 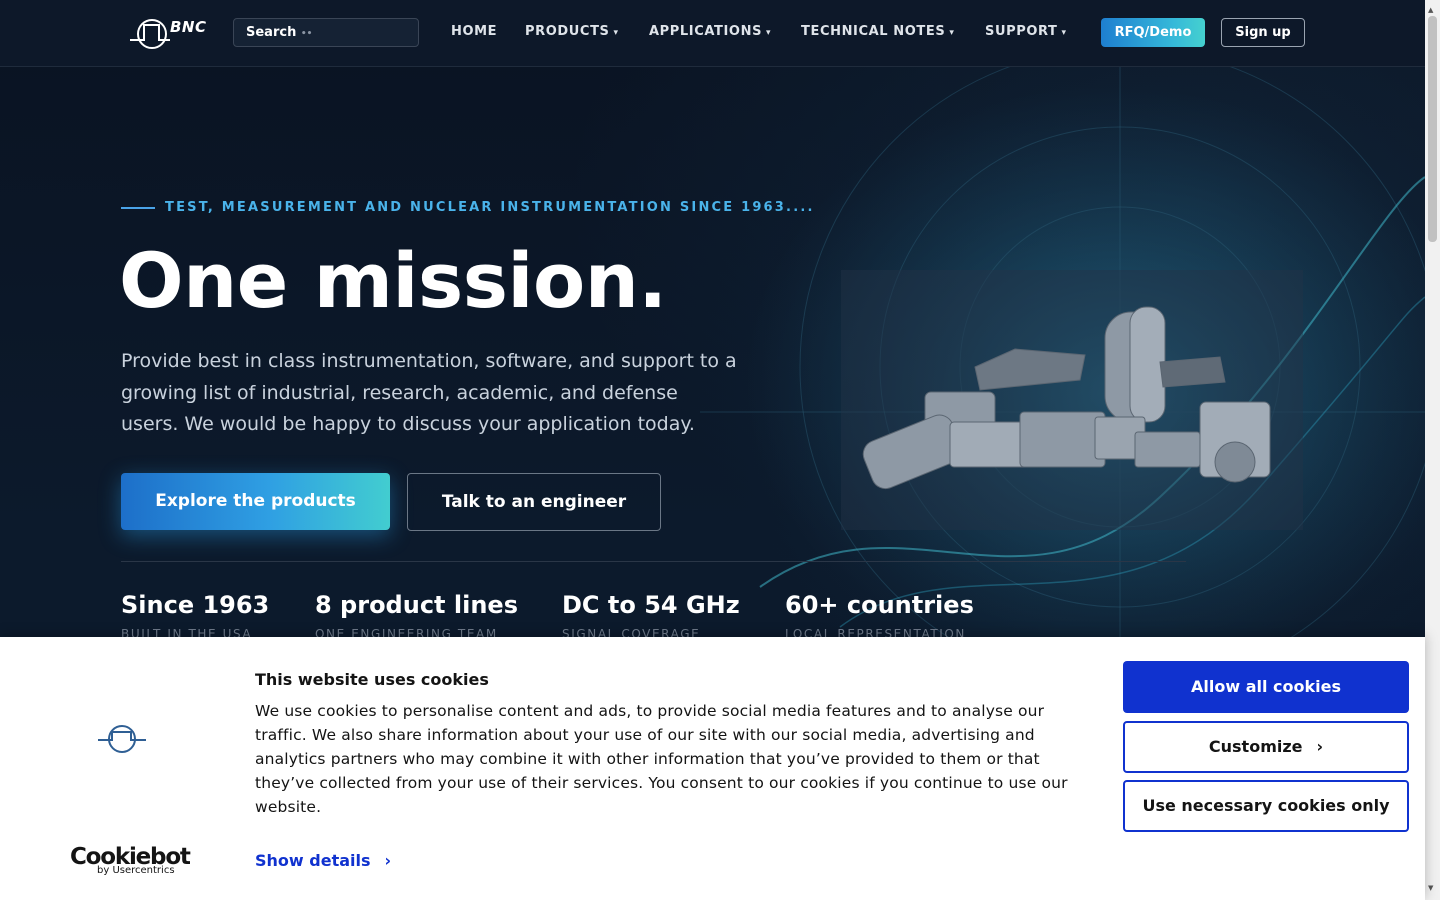 What do you see at coordinates (393, 280) in the screenshot?
I see `hero-headline: One mission.` at bounding box center [393, 280].